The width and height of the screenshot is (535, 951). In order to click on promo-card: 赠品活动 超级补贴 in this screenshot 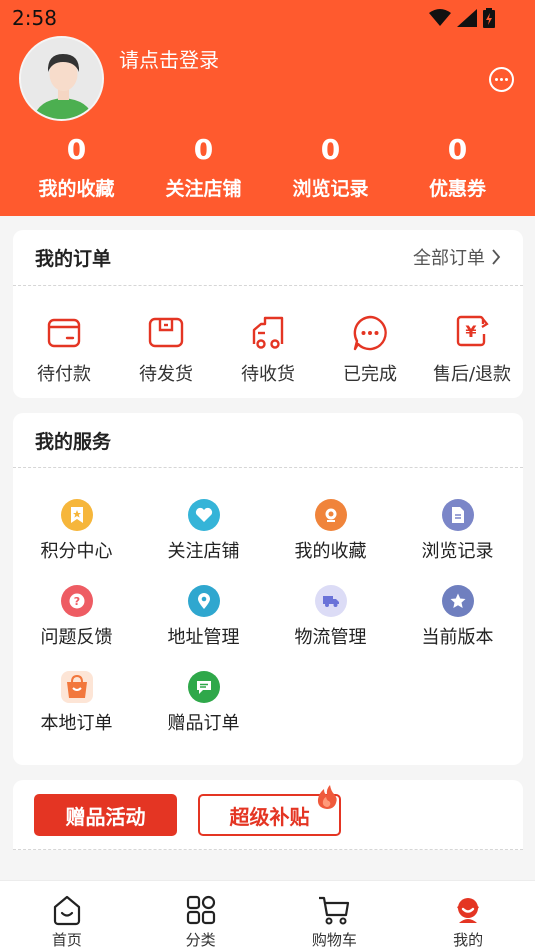, I will do `click(268, 815)`.